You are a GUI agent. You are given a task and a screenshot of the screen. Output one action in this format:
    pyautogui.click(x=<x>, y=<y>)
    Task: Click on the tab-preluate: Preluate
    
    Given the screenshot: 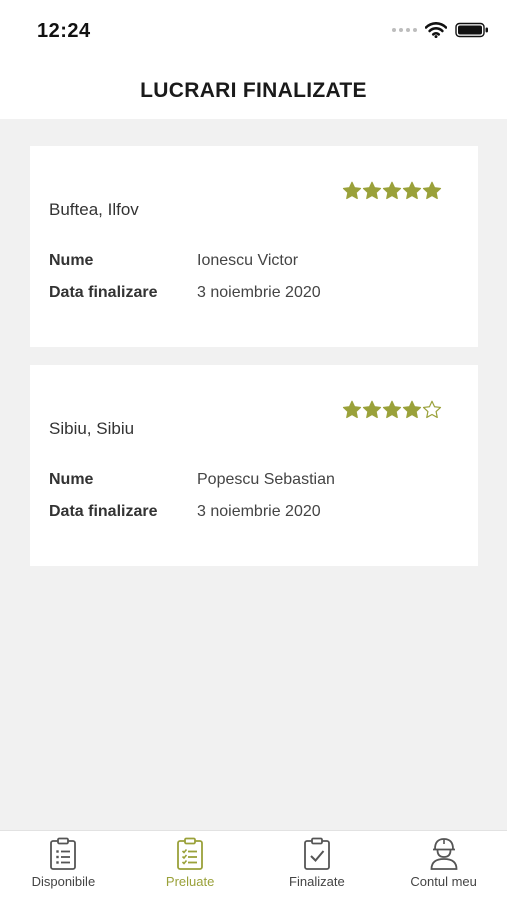 What is the action you would take?
    pyautogui.click(x=190, y=865)
    